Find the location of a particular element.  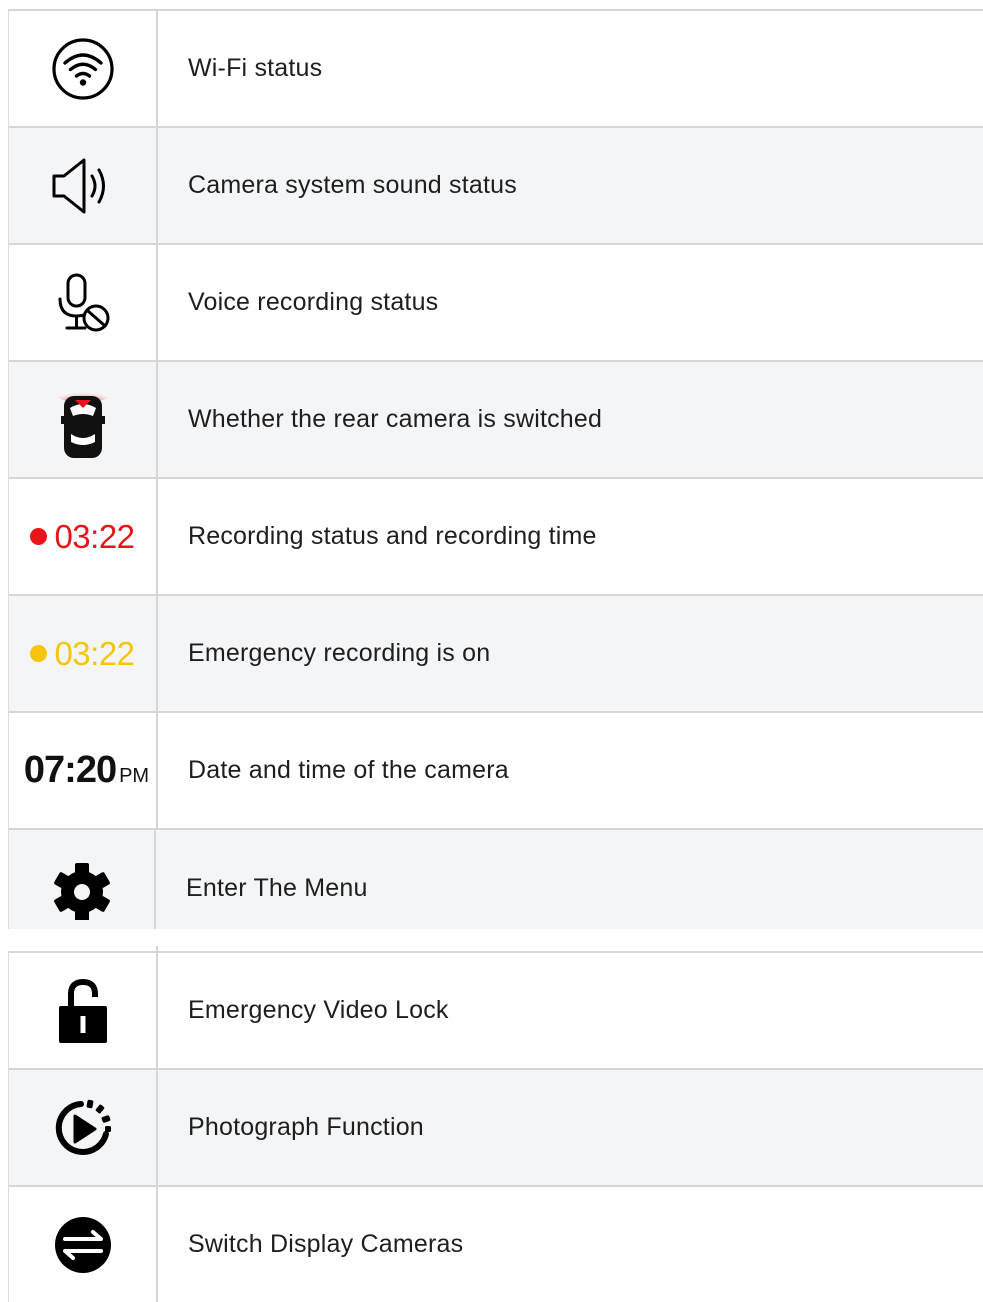

row-description: Recording status and recording time is located at coordinates (392, 536).